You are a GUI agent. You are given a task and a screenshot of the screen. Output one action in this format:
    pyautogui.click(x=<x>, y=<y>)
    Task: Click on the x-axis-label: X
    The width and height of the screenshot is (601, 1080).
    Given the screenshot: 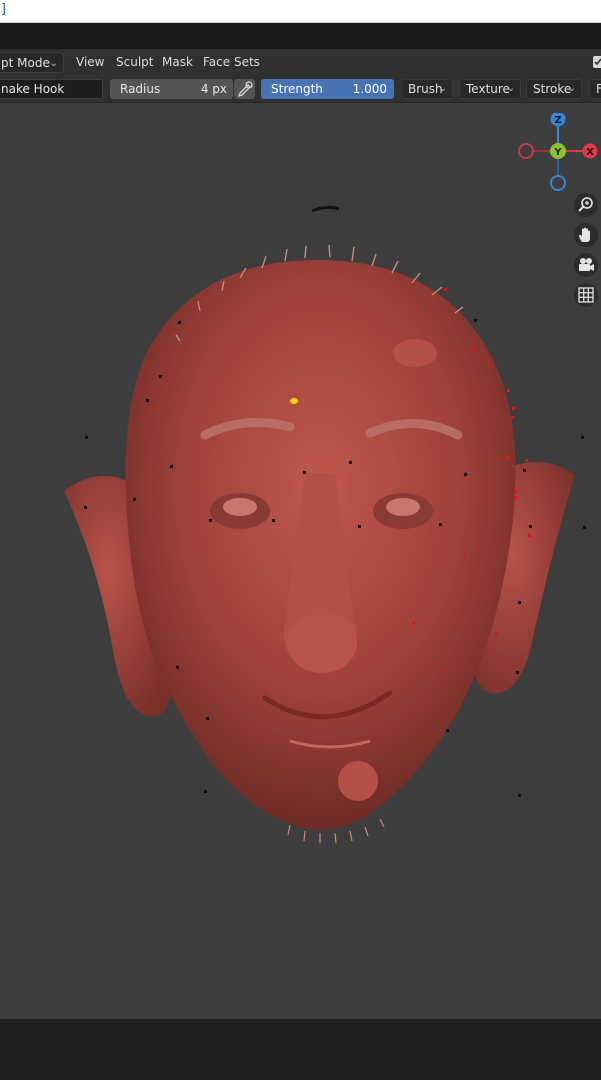 What is the action you would take?
    pyautogui.click(x=590, y=152)
    